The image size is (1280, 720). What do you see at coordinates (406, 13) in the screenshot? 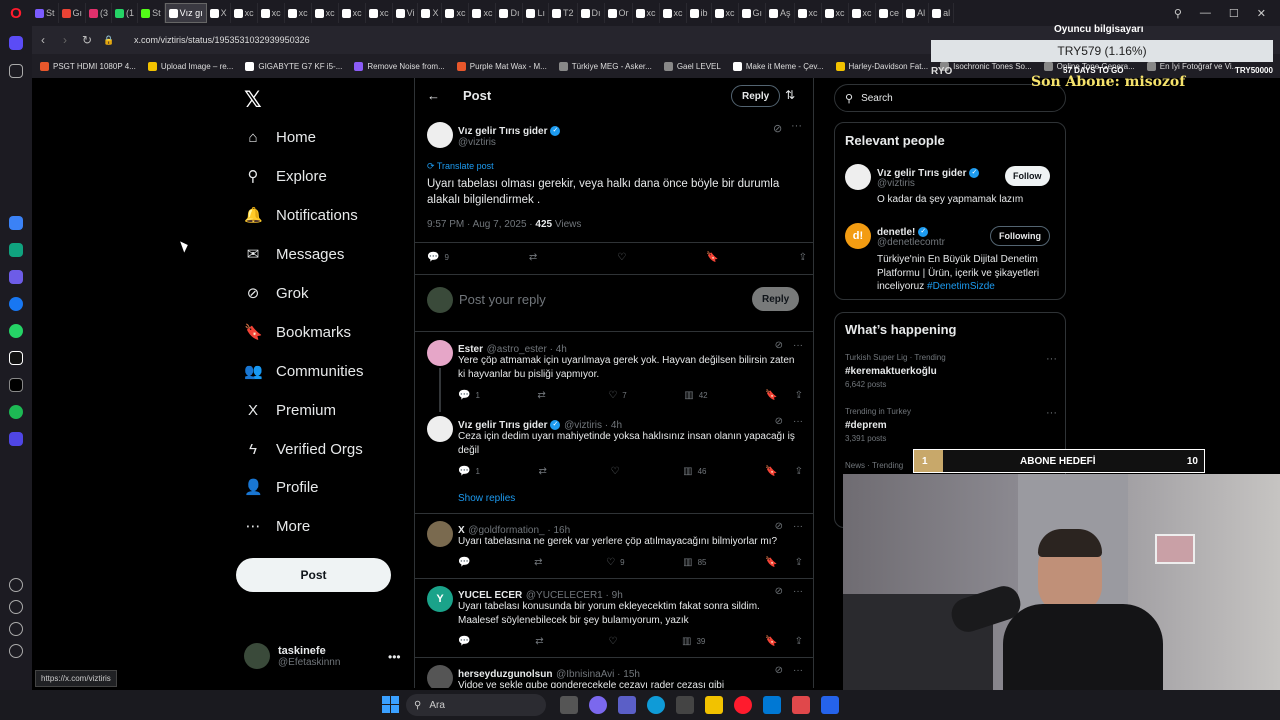
I see `browser-tab: Vi` at bounding box center [406, 13].